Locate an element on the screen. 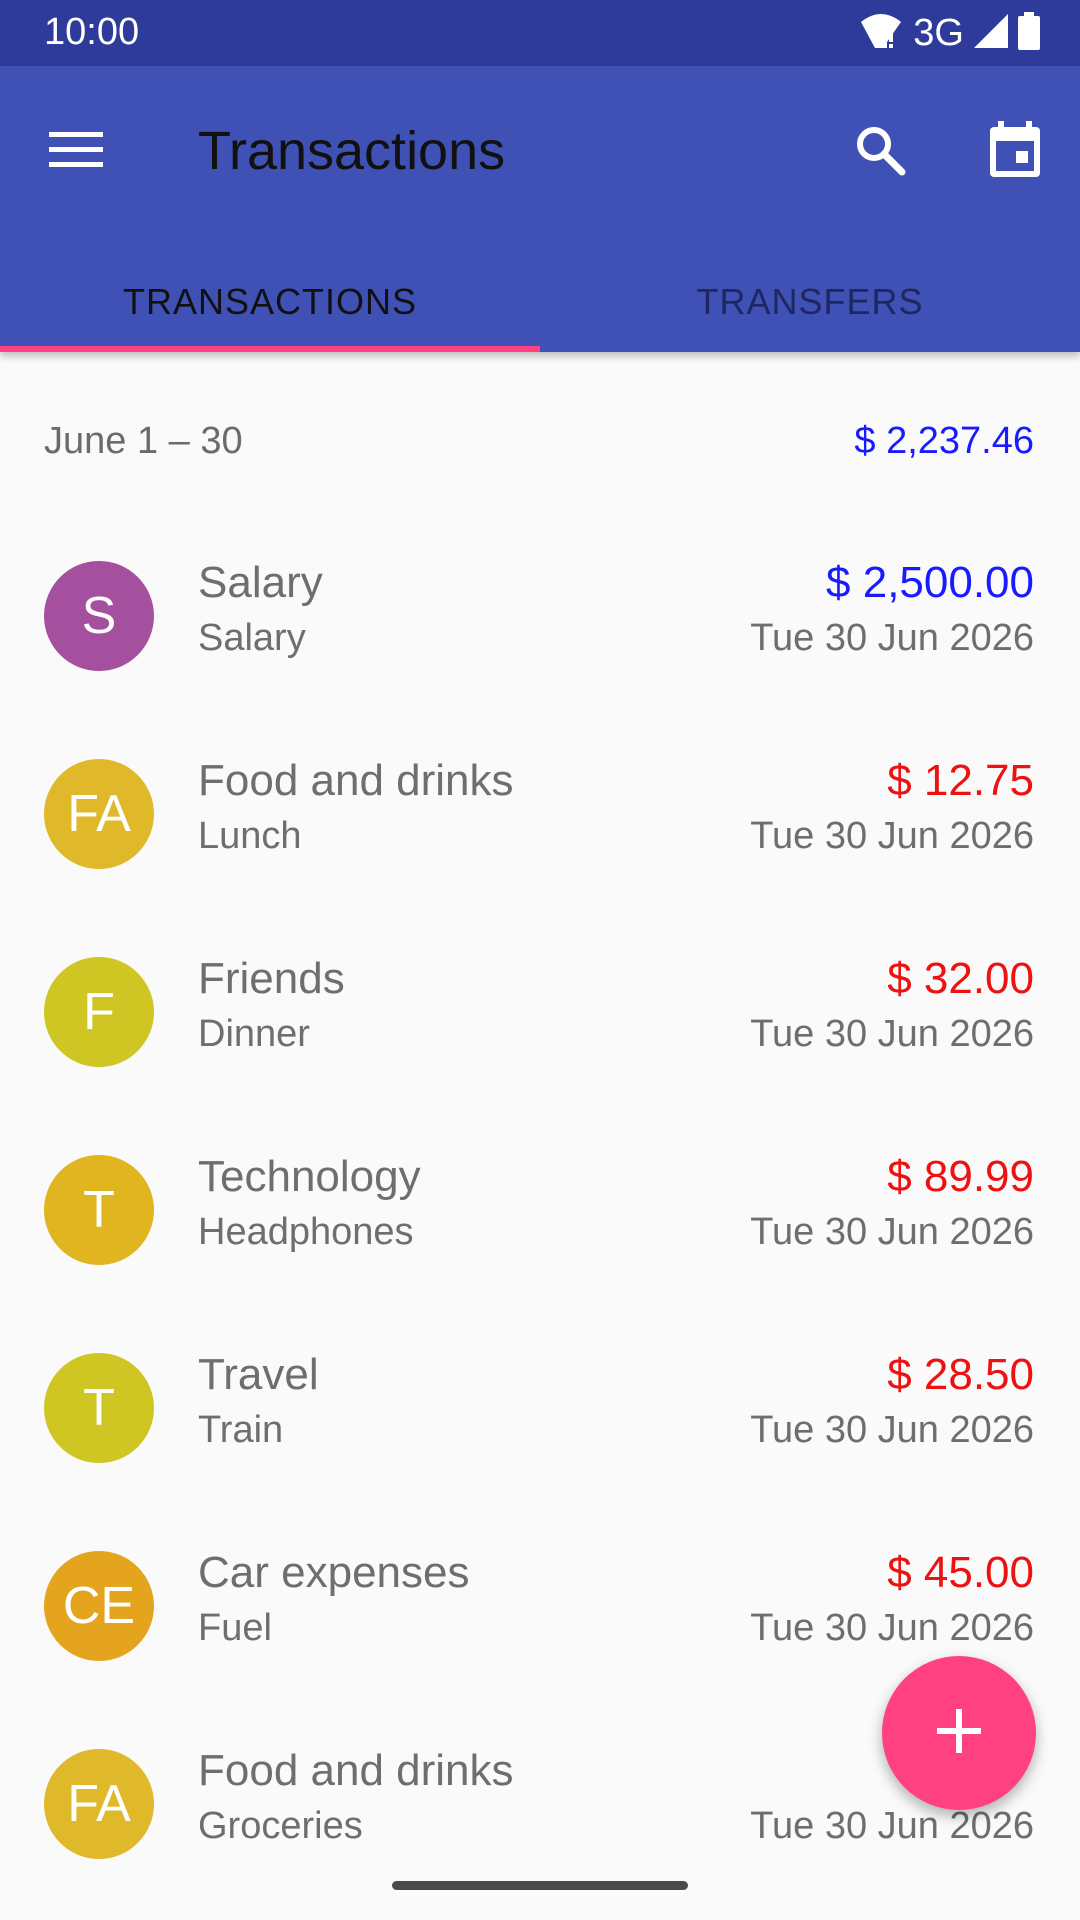  tab-indicator is located at coordinates (270, 349).